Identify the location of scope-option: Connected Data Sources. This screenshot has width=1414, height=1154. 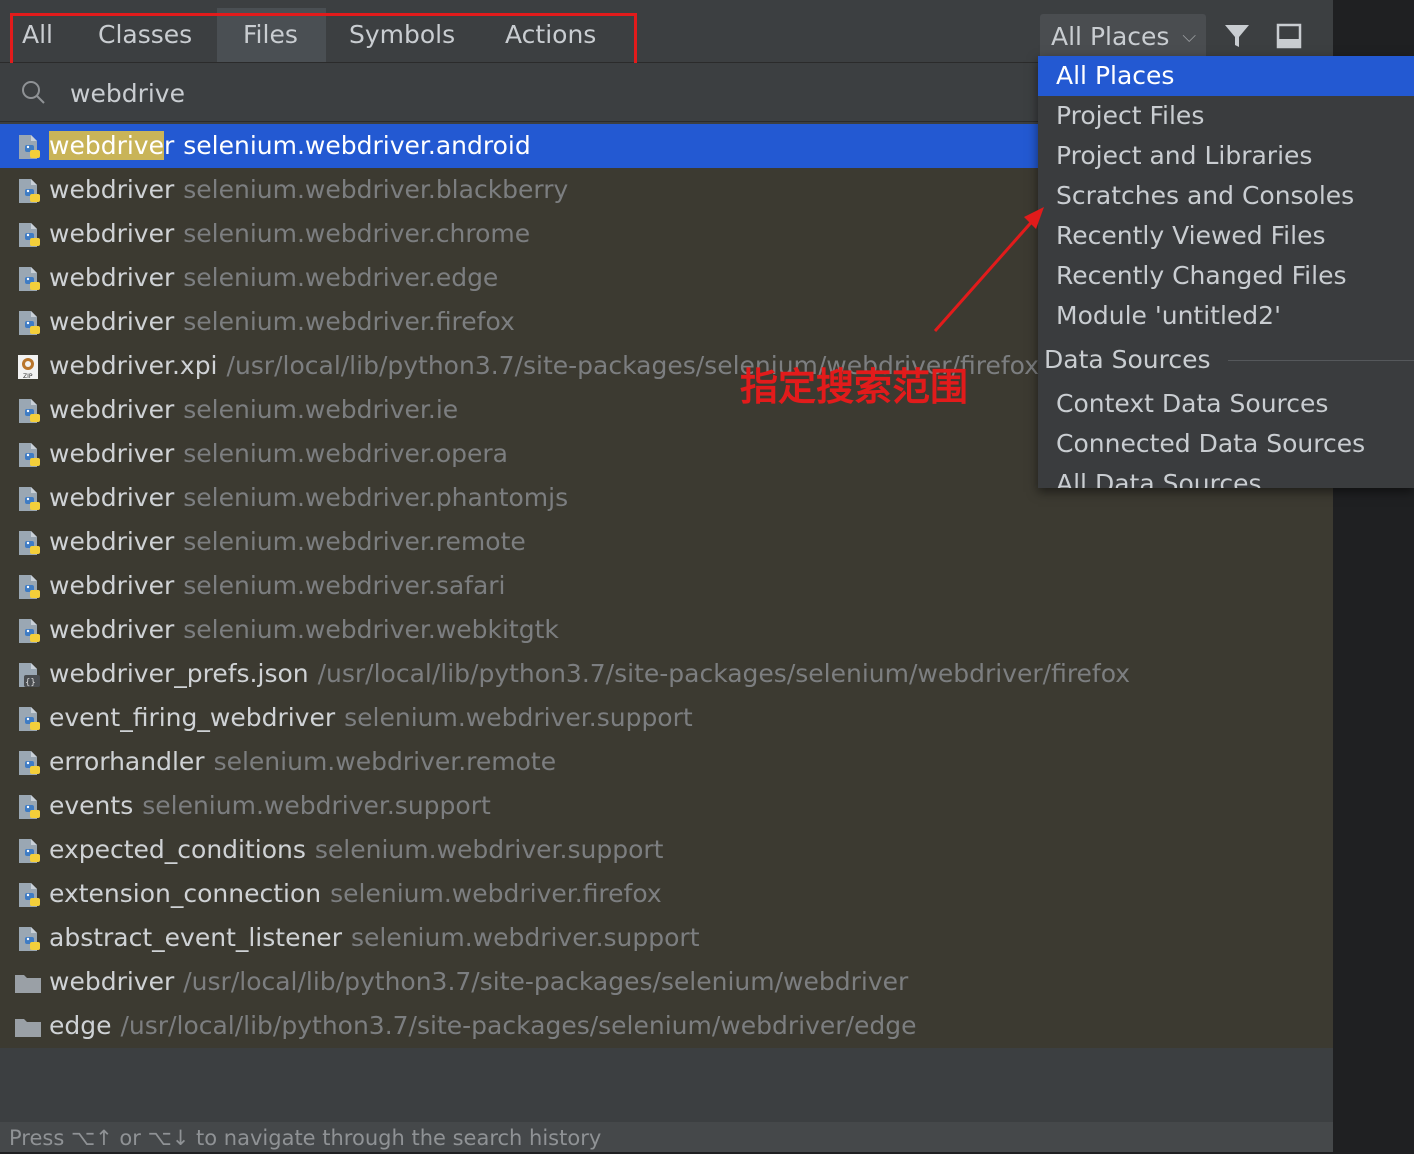
(1226, 444).